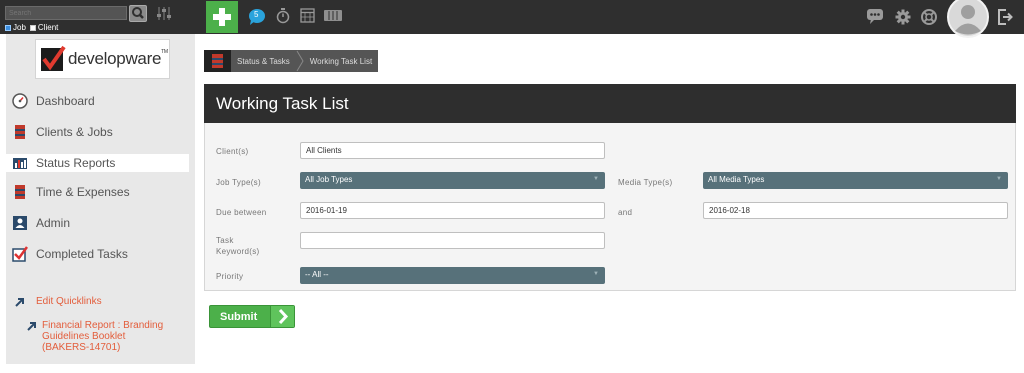 The height and width of the screenshot is (373, 1024). What do you see at coordinates (20, 223) in the screenshot?
I see `admin-icon` at bounding box center [20, 223].